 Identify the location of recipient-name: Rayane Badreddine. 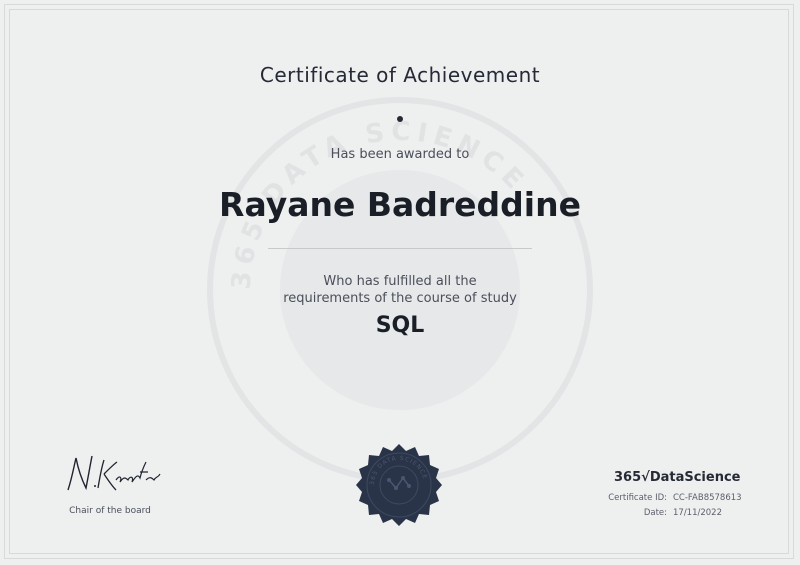
(400, 204).